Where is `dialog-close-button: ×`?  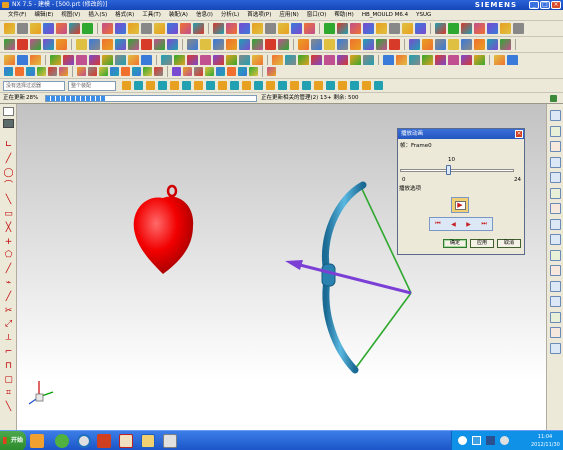
dialog-close-button: × is located at coordinates (519, 134).